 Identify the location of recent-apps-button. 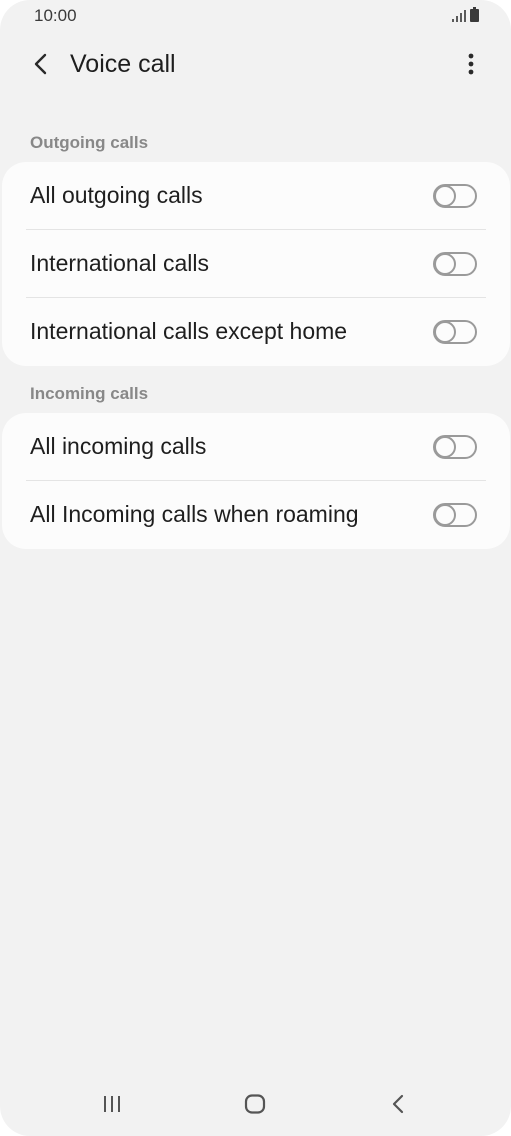
(112, 1106).